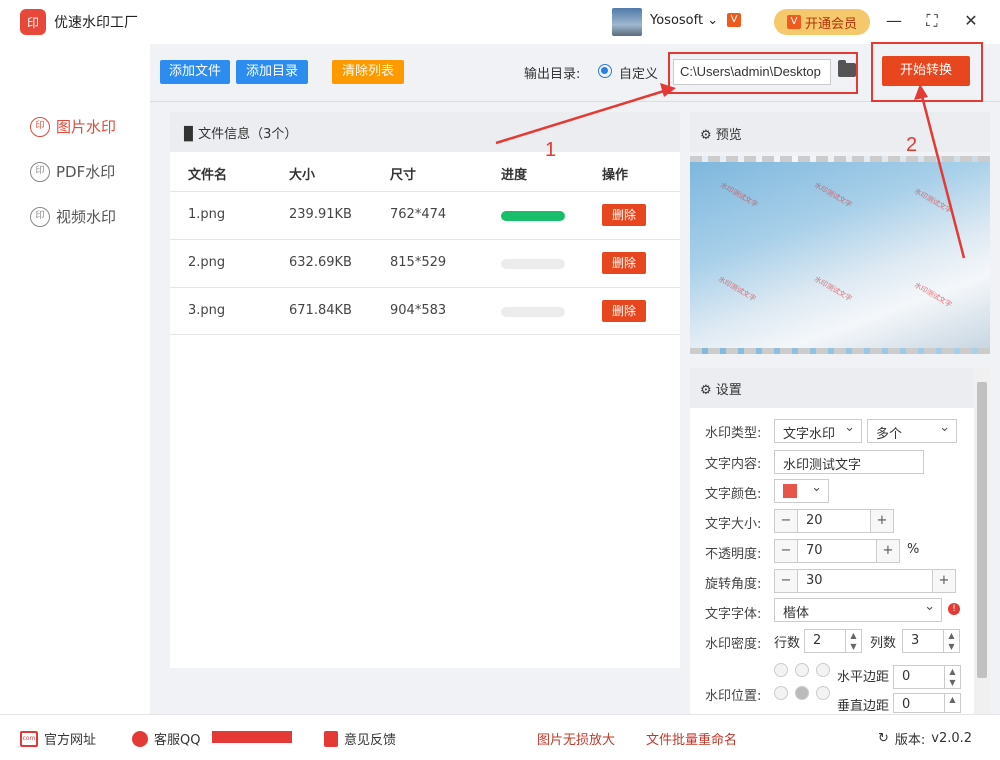 The width and height of the screenshot is (1000, 760). I want to click on size-stepper: −20 +, so click(834, 521).